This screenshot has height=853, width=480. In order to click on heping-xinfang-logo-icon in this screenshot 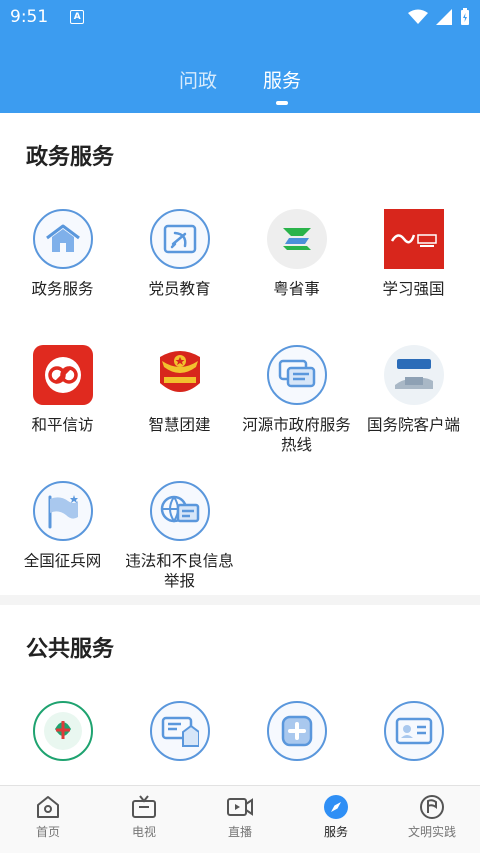, I will do `click(62, 375)`.